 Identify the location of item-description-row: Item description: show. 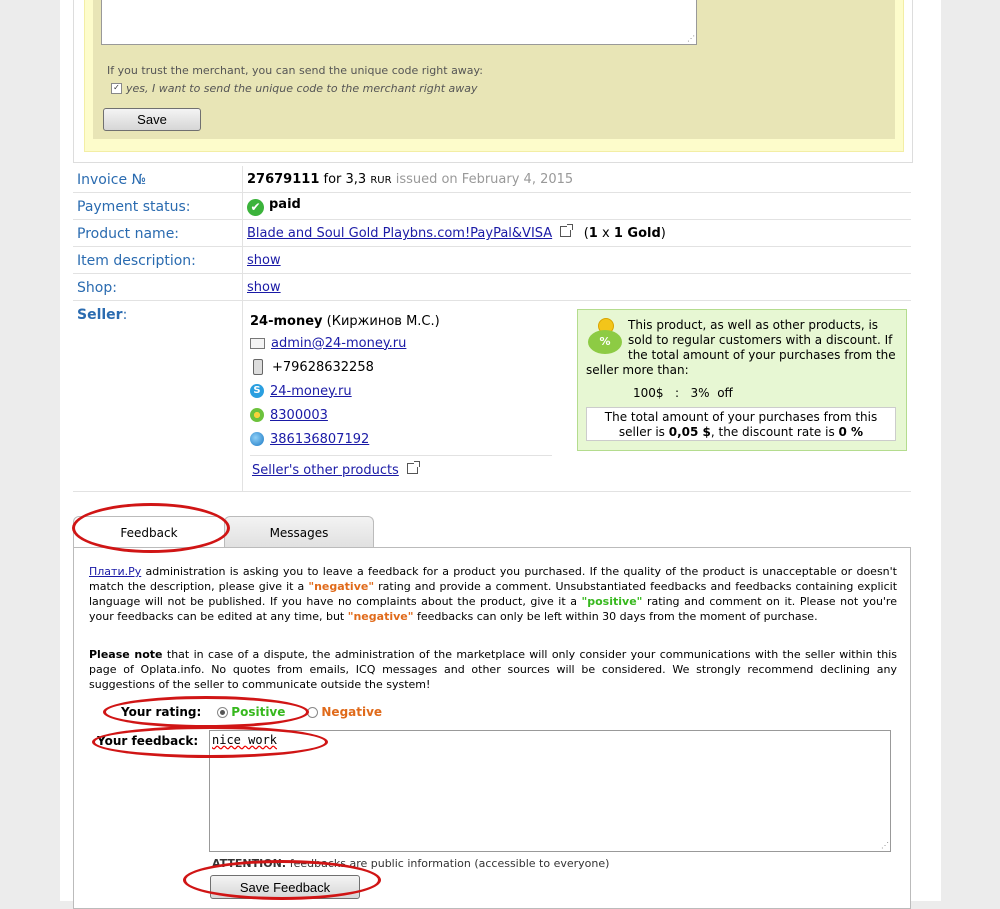
(492, 260).